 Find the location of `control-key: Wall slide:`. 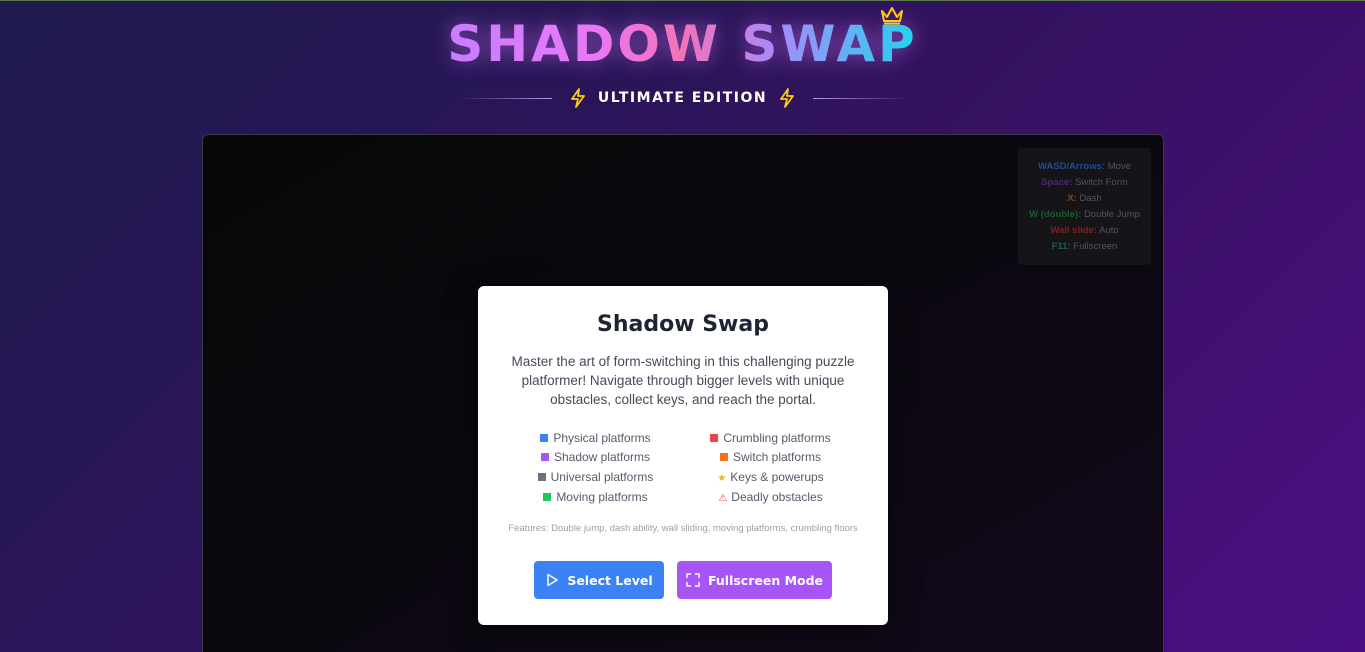

control-key: Wall slide: is located at coordinates (1073, 230).